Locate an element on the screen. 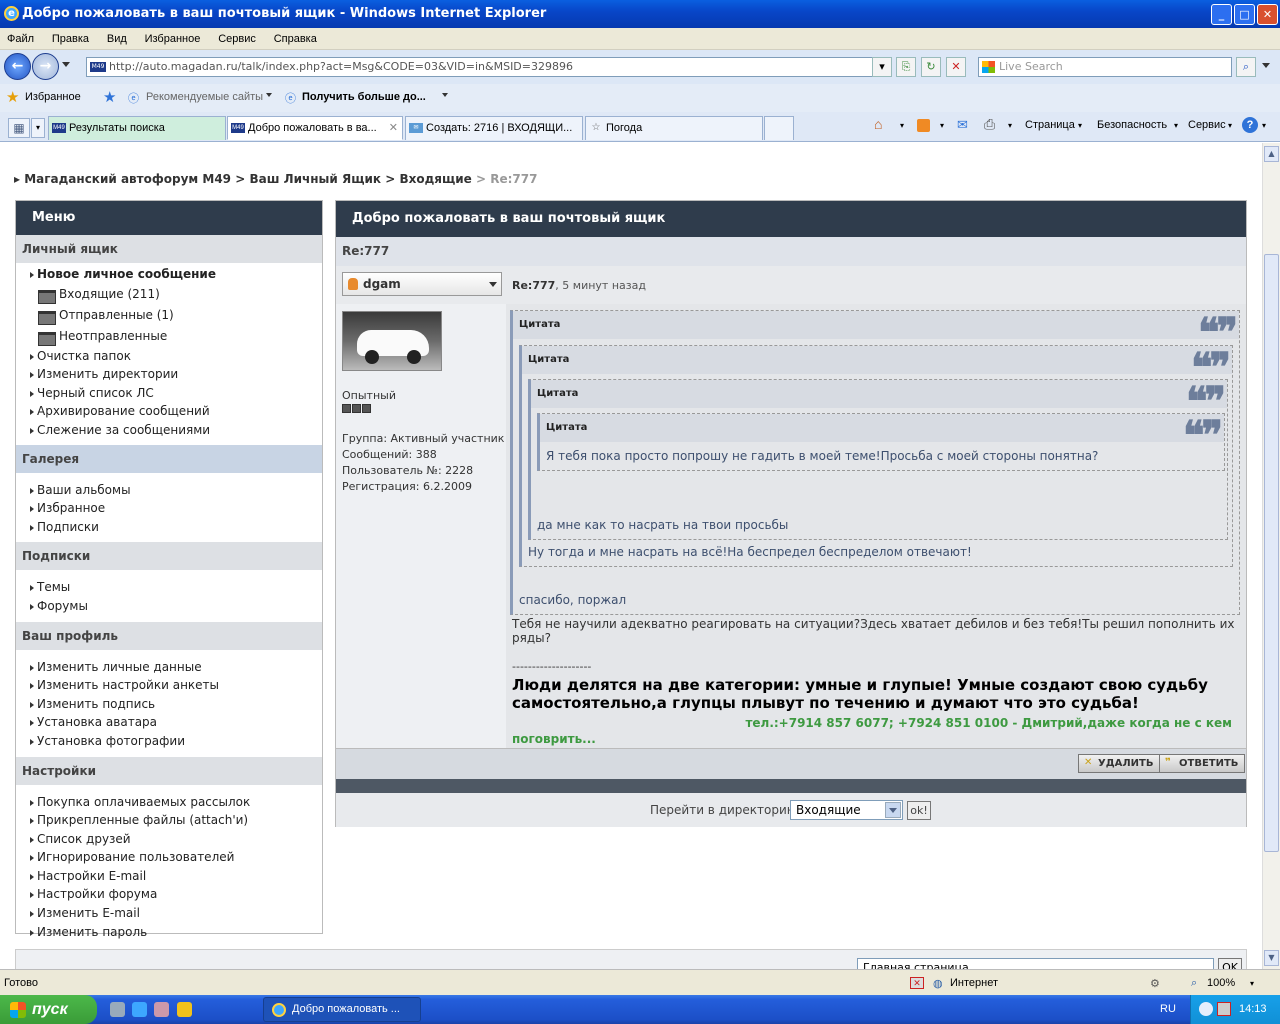 The image size is (1280, 1024). sidebar-item-ignore: Игнорирование пользователей is located at coordinates (169, 857).